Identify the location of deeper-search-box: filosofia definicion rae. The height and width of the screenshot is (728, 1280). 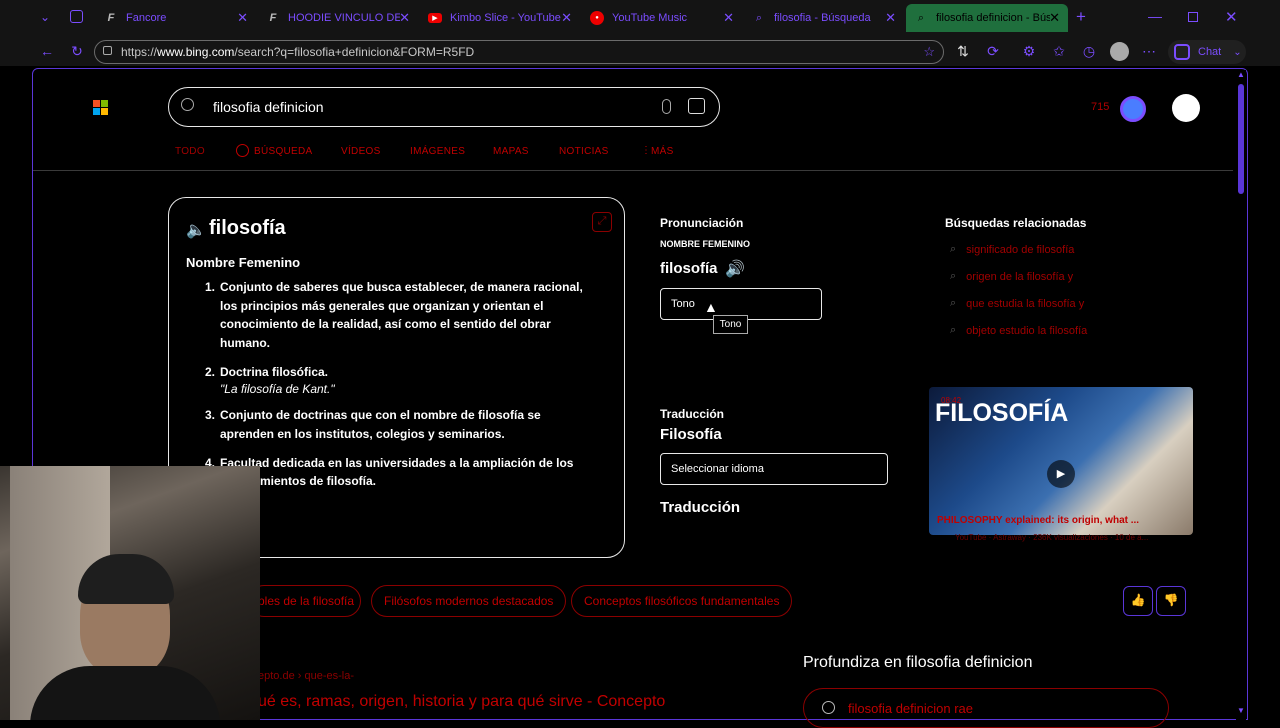
(986, 708).